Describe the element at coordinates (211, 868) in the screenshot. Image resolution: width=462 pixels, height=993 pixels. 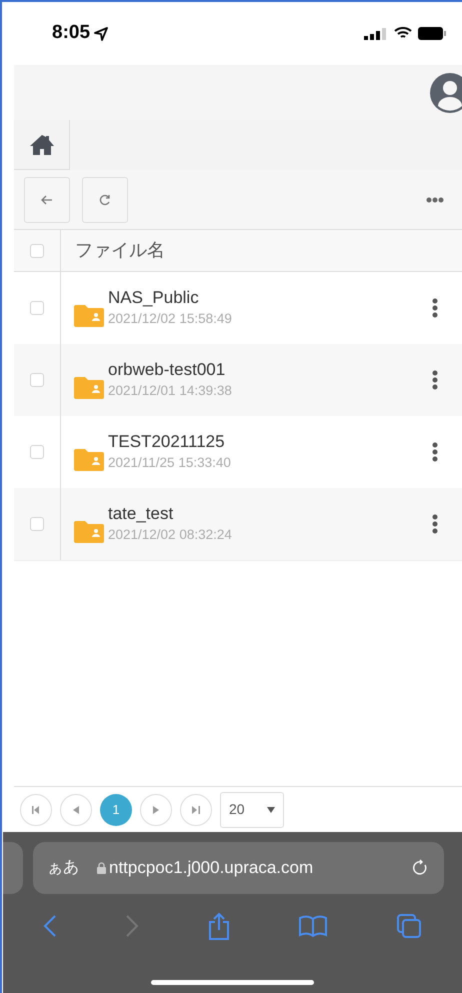
I see `url-text: nttpcpoc1.j000.upraca.com` at that location.